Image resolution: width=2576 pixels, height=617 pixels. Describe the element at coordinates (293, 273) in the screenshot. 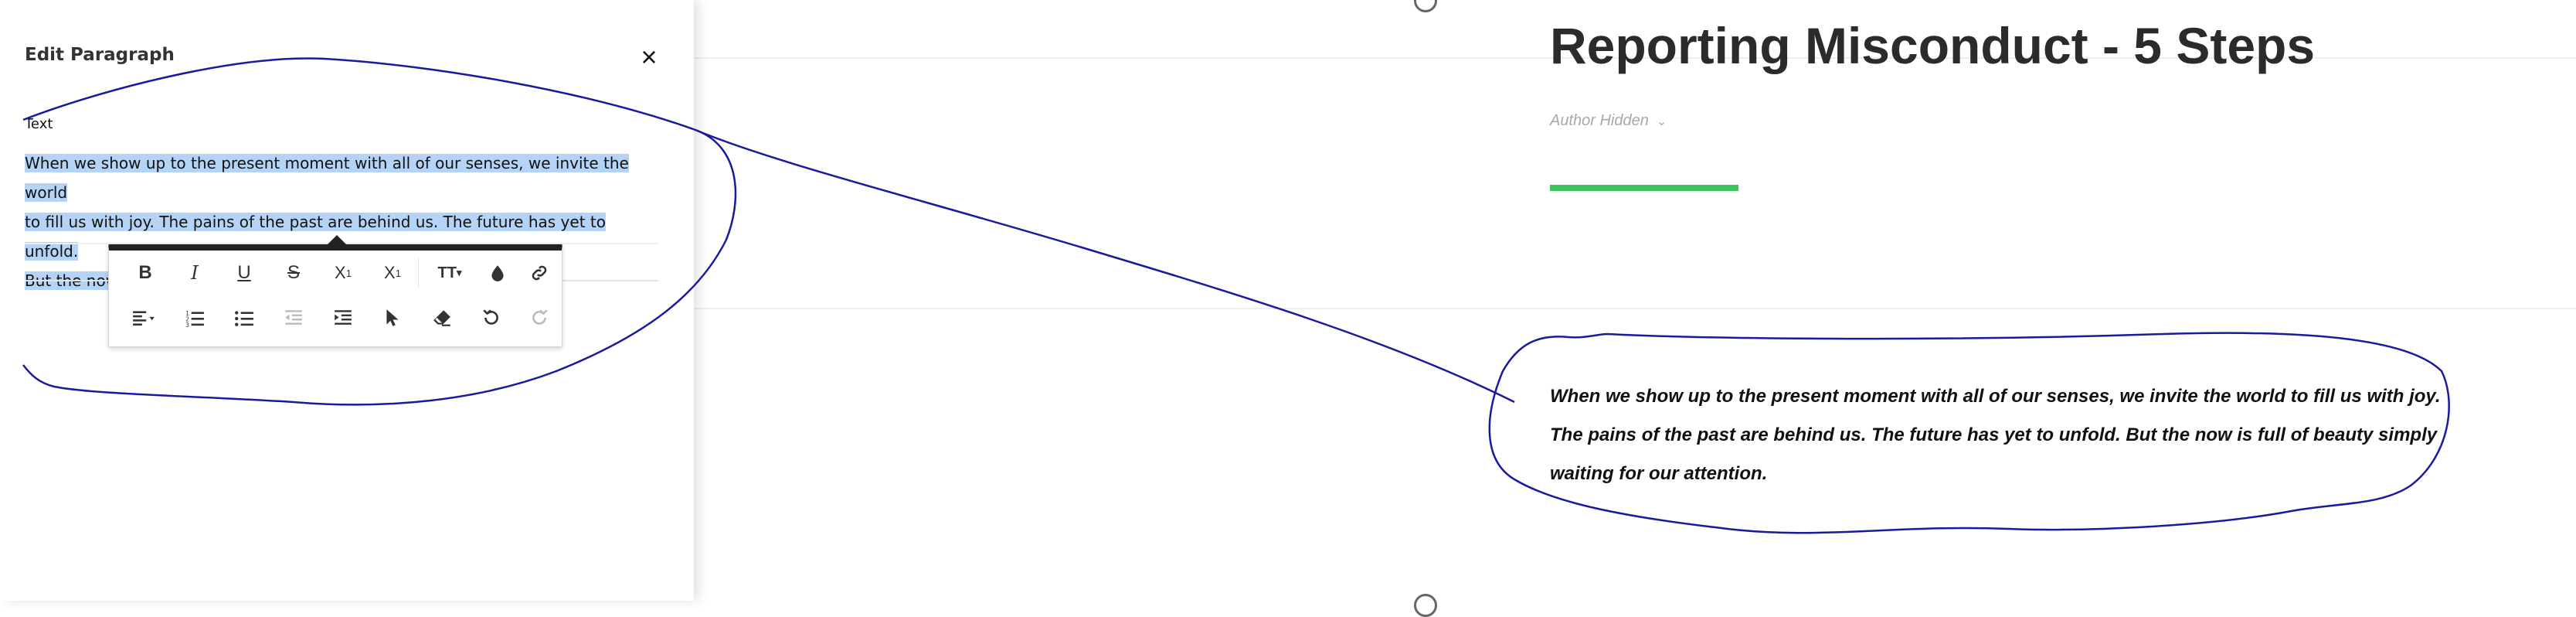

I see `strikethrough-button: S` at that location.